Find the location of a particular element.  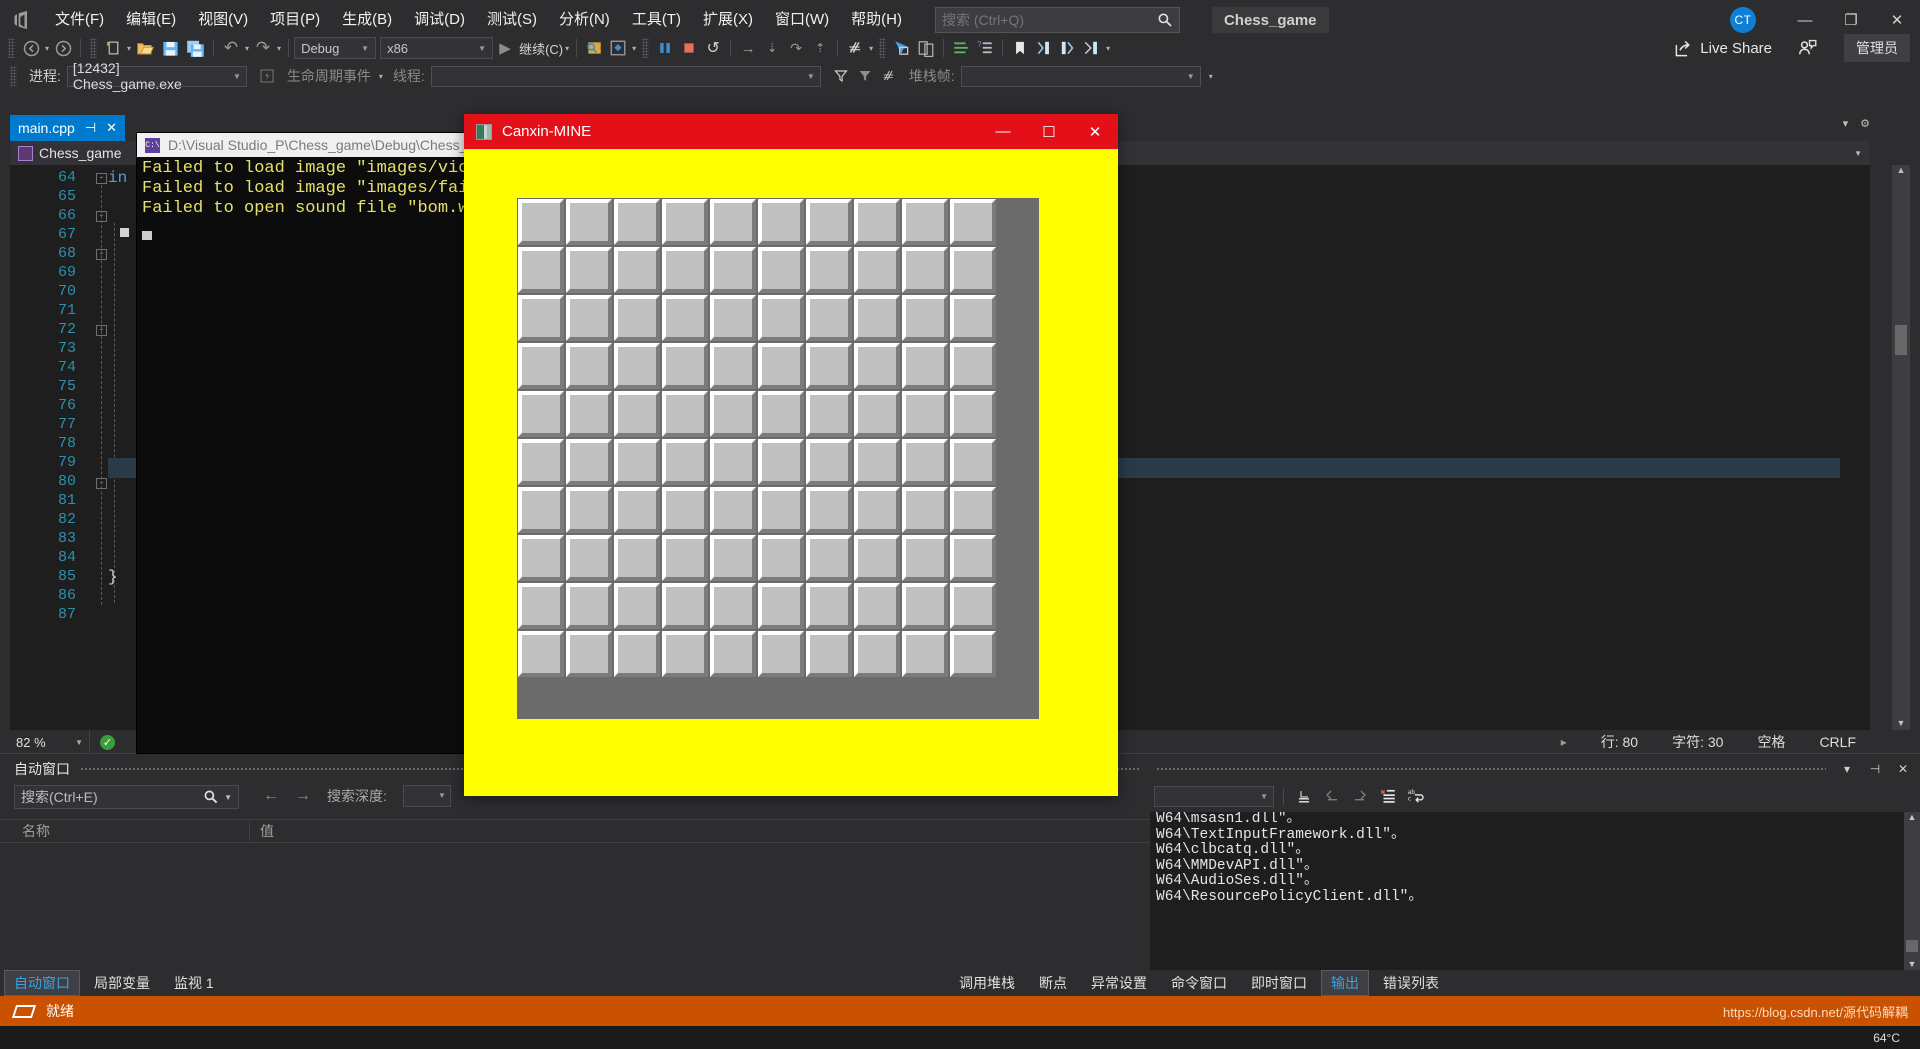

minesweeper-board is located at coordinates (778, 458).